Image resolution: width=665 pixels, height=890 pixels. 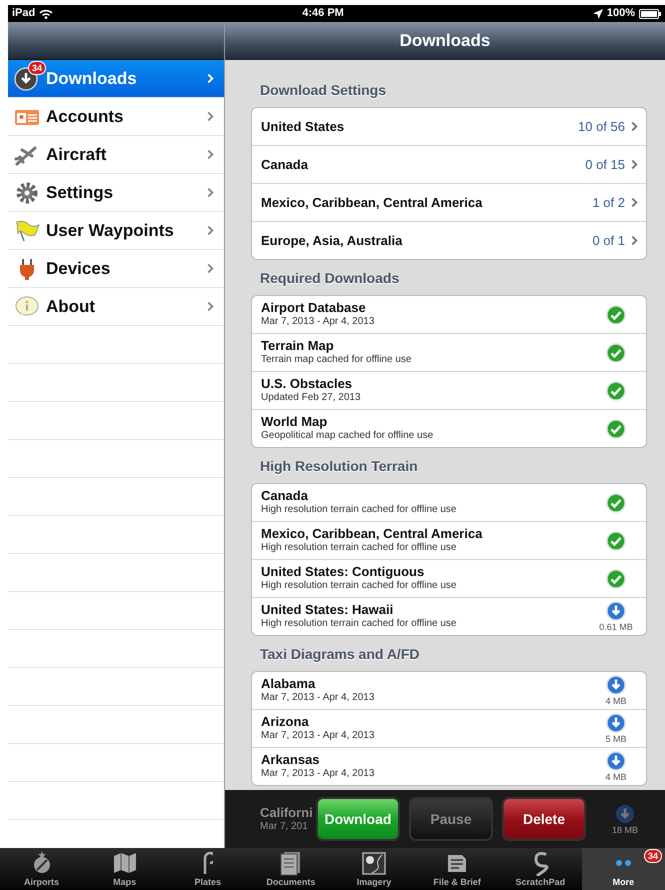 What do you see at coordinates (85, 117) in the screenshot?
I see `sidebar-item-label: Accounts` at bounding box center [85, 117].